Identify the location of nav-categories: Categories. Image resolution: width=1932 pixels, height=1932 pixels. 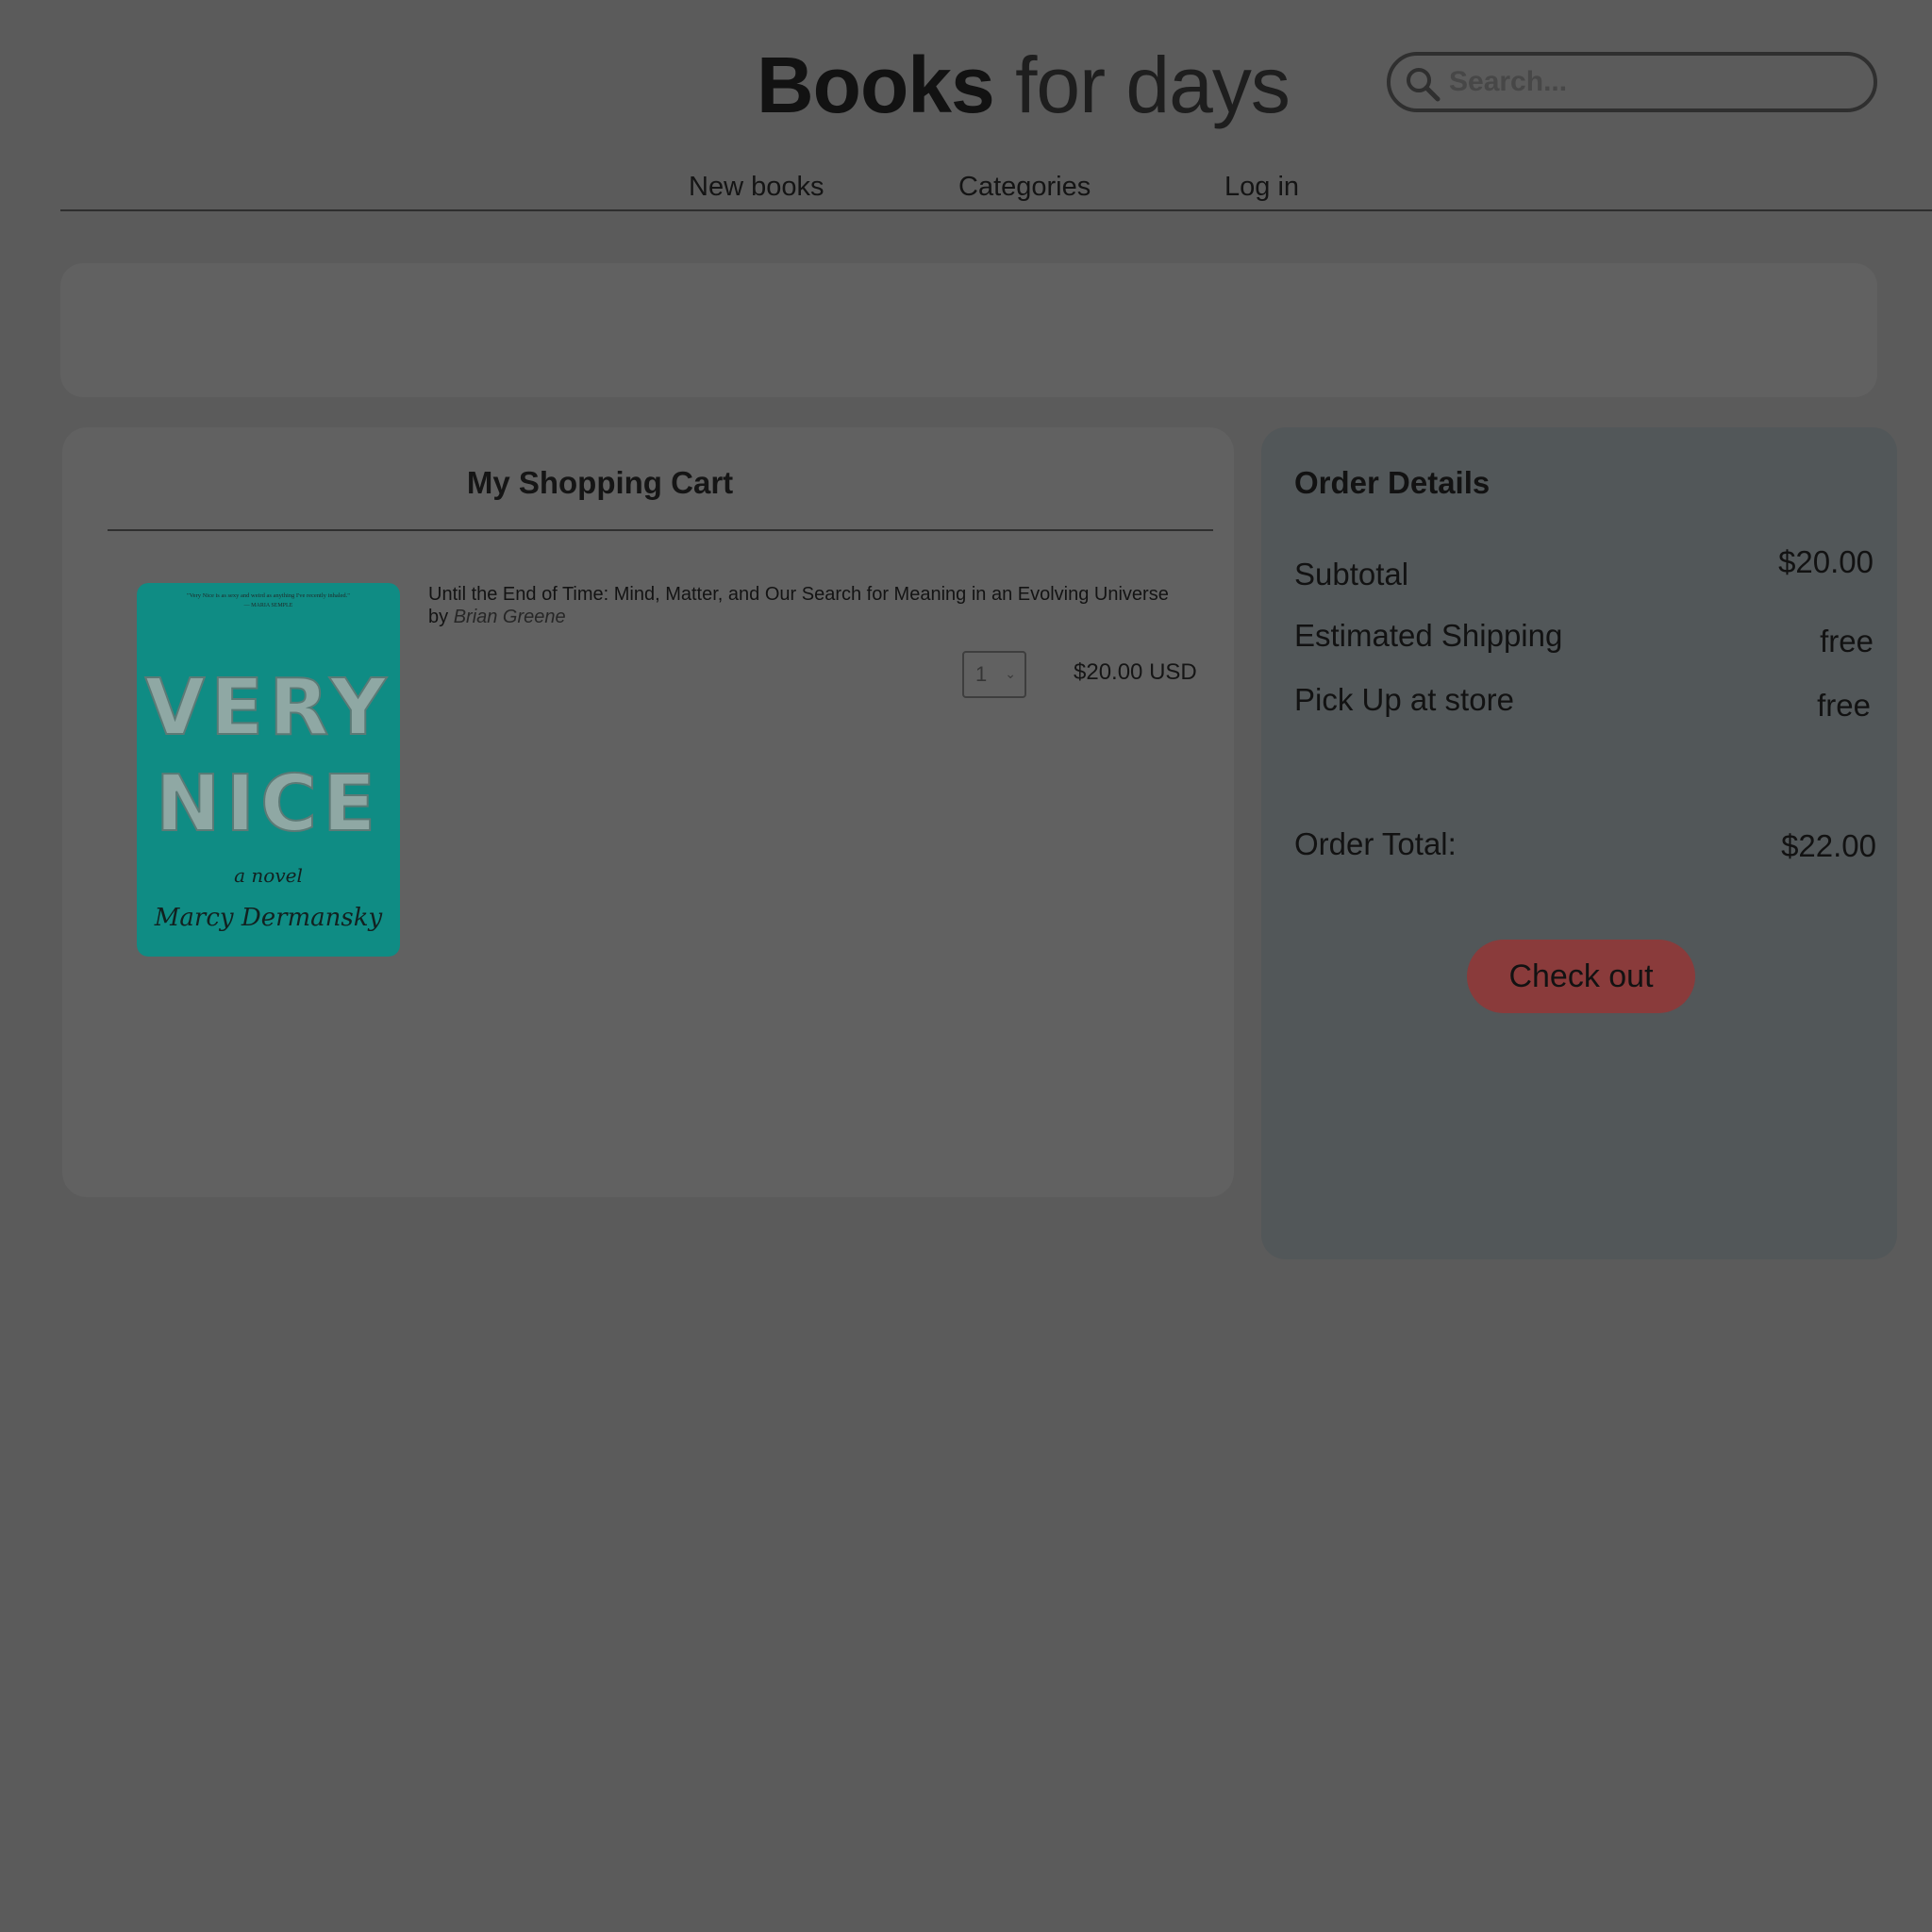
(1025, 187).